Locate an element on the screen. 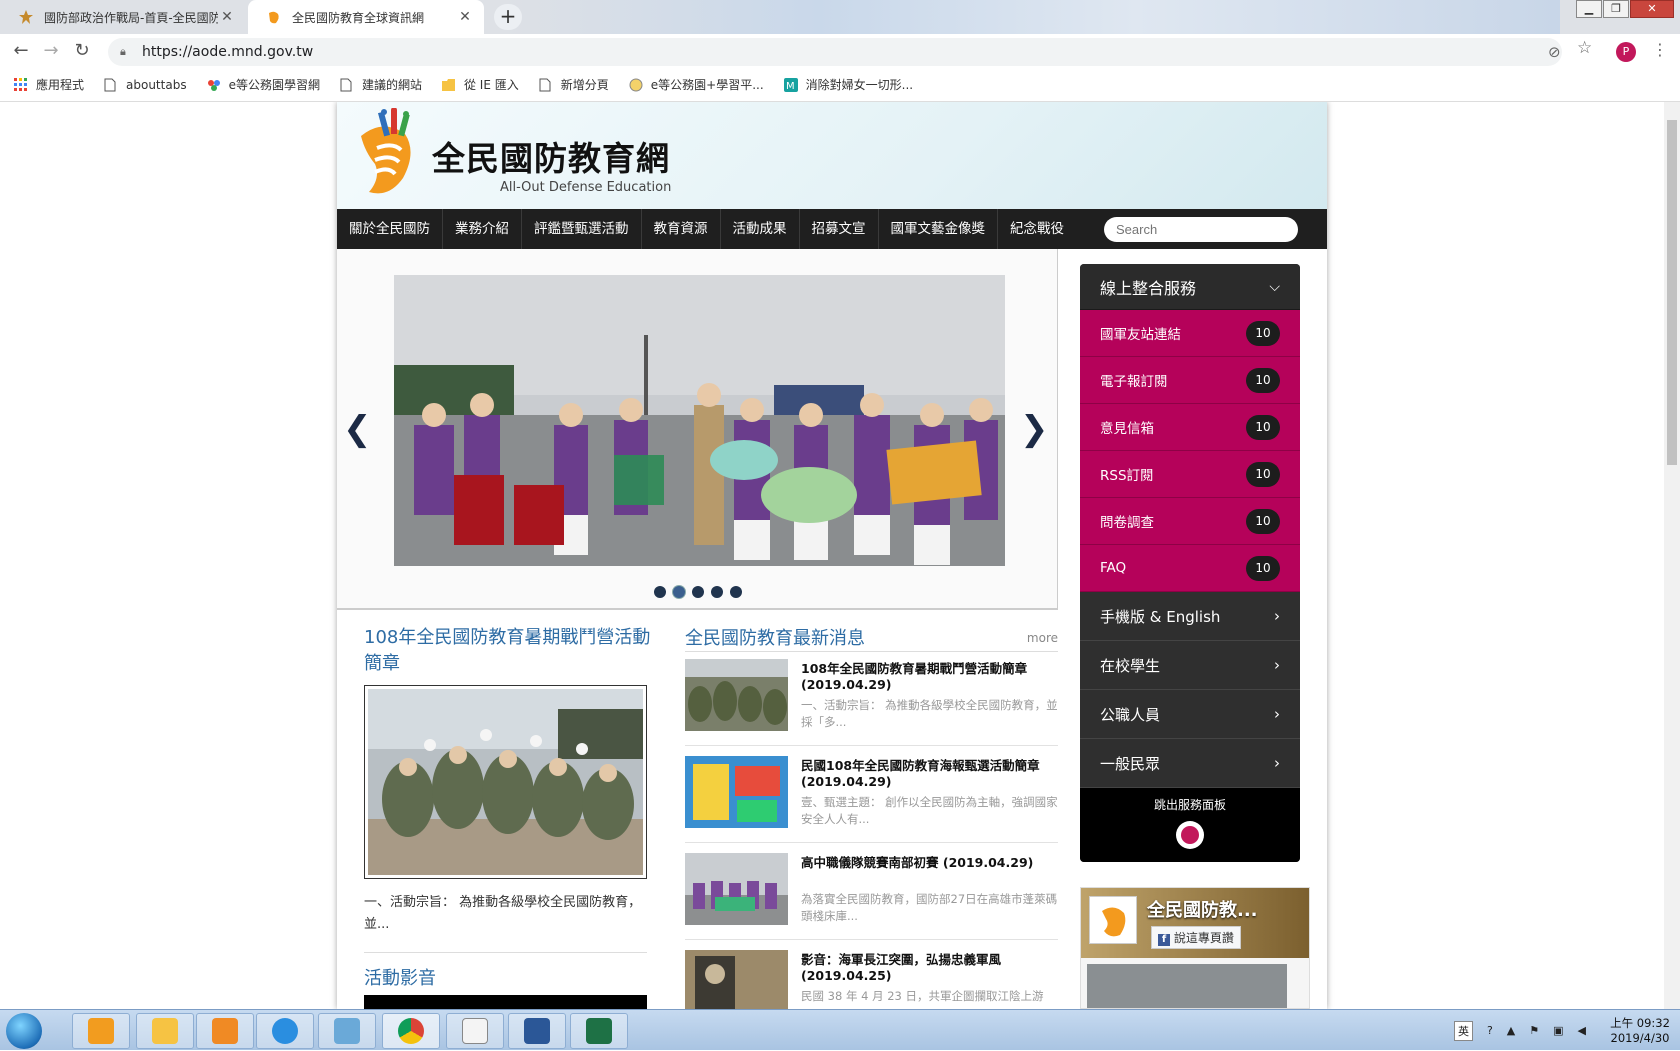  nav-golden-statue: 國軍文藝金像獎 is located at coordinates (938, 229).